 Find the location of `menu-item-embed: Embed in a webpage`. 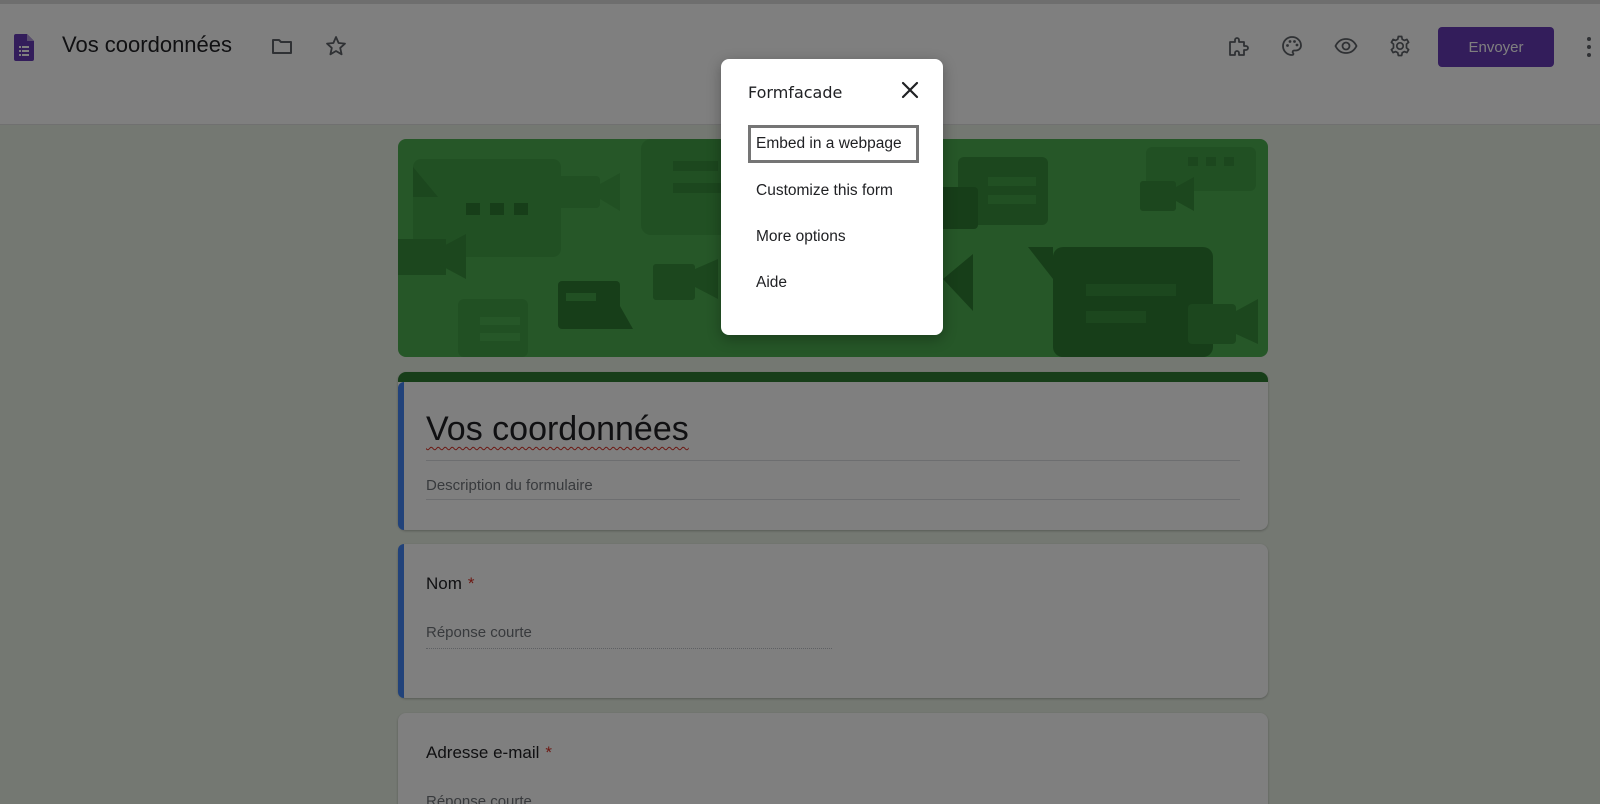

menu-item-embed: Embed in a webpage is located at coordinates (833, 144).